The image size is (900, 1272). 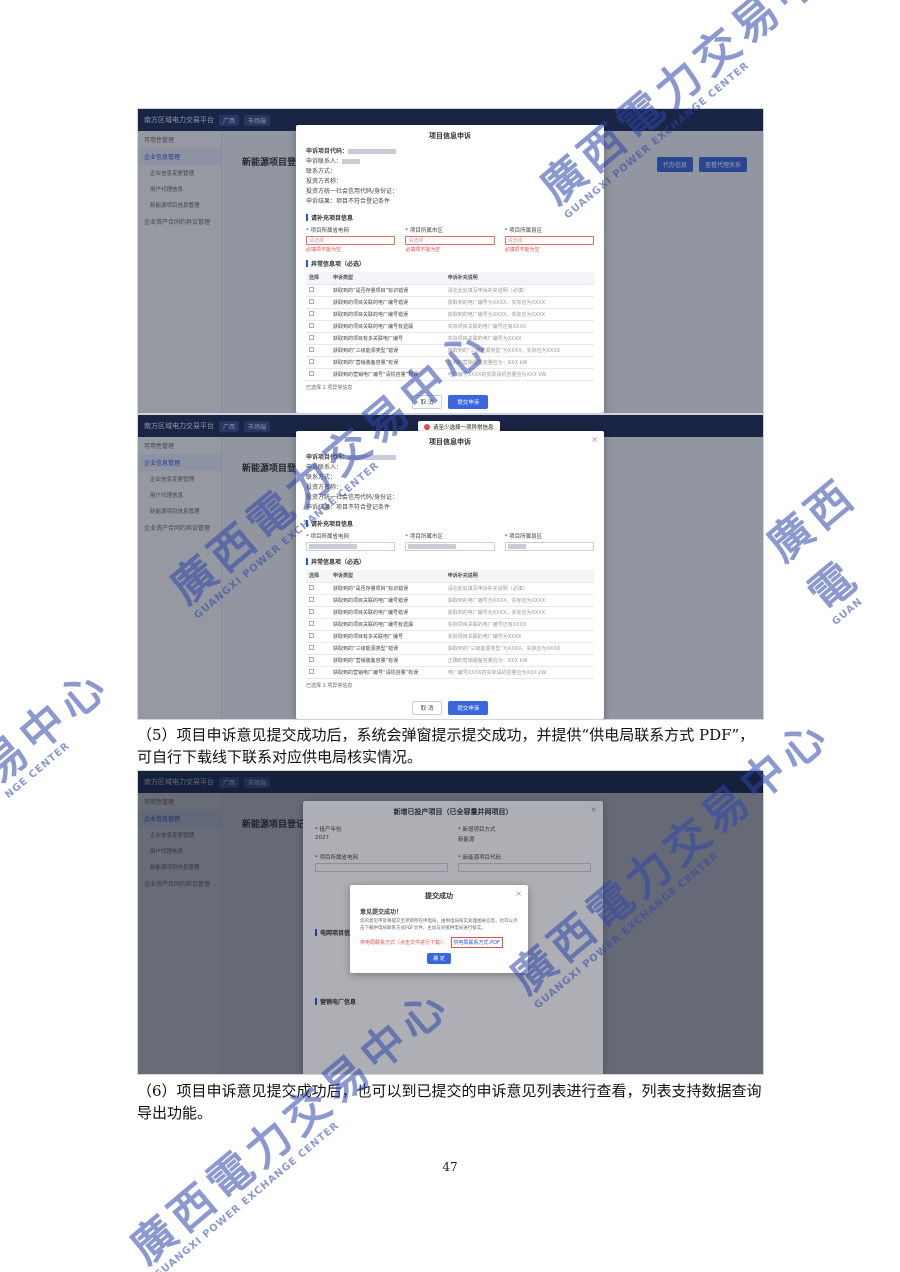 What do you see at coordinates (404, 943) in the screenshot?
I see `link-label: 供电局联系方式（点击文件进行下载）：` at bounding box center [404, 943].